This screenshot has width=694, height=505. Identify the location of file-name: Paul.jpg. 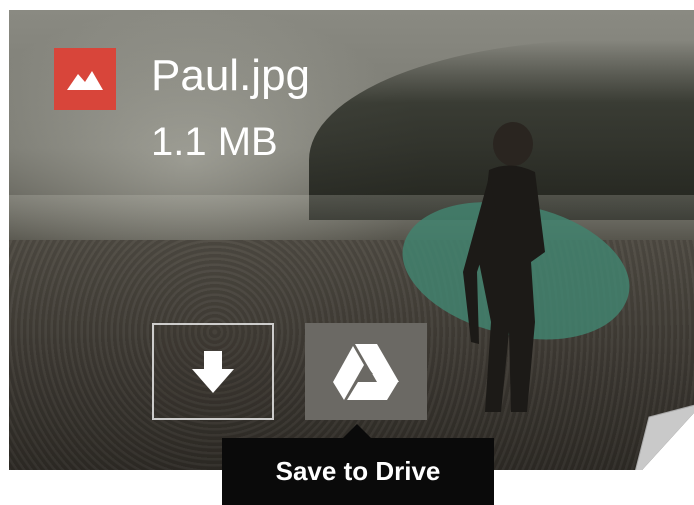
(231, 75).